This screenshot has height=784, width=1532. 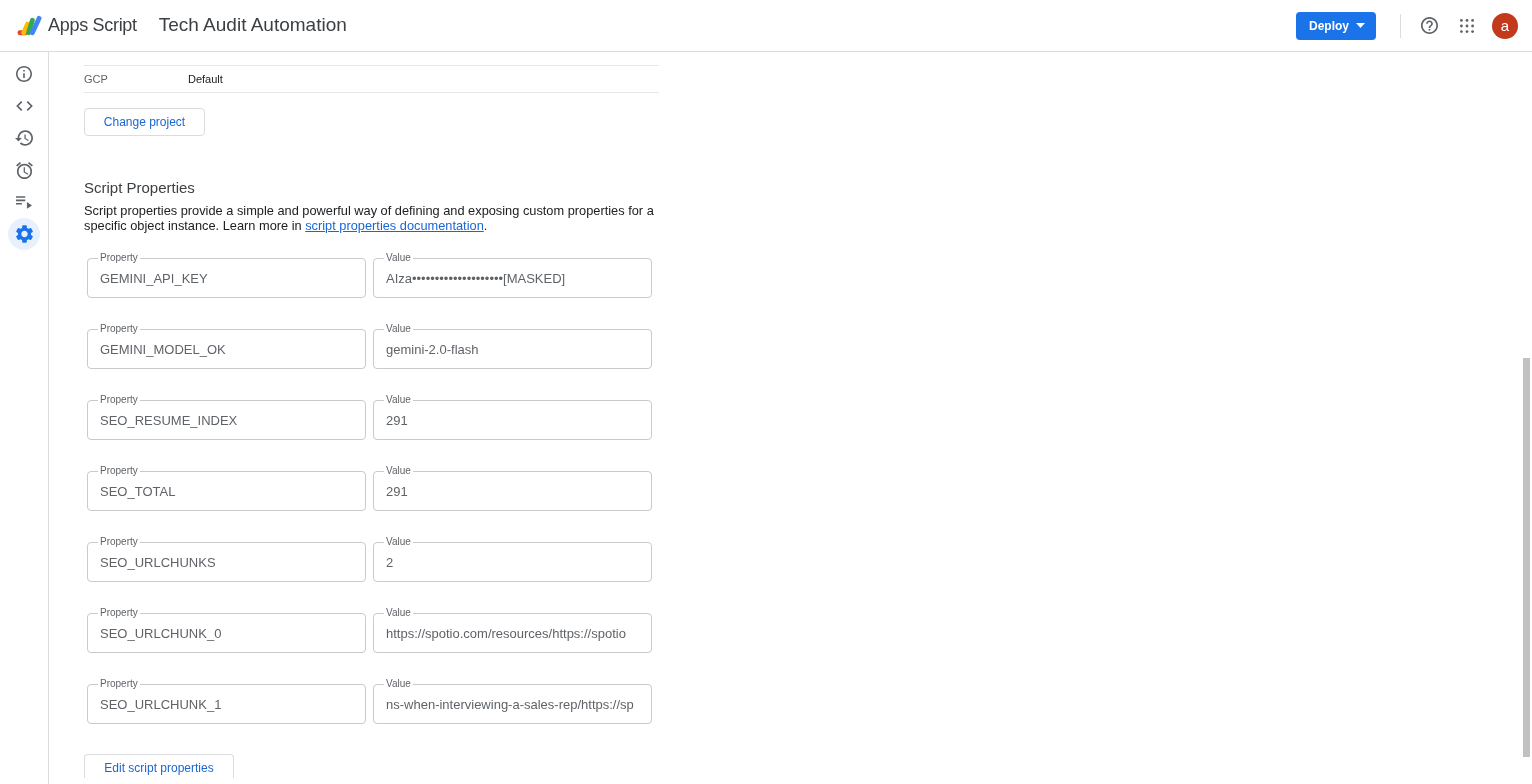 I want to click on project-value: Default, so click(x=205, y=79).